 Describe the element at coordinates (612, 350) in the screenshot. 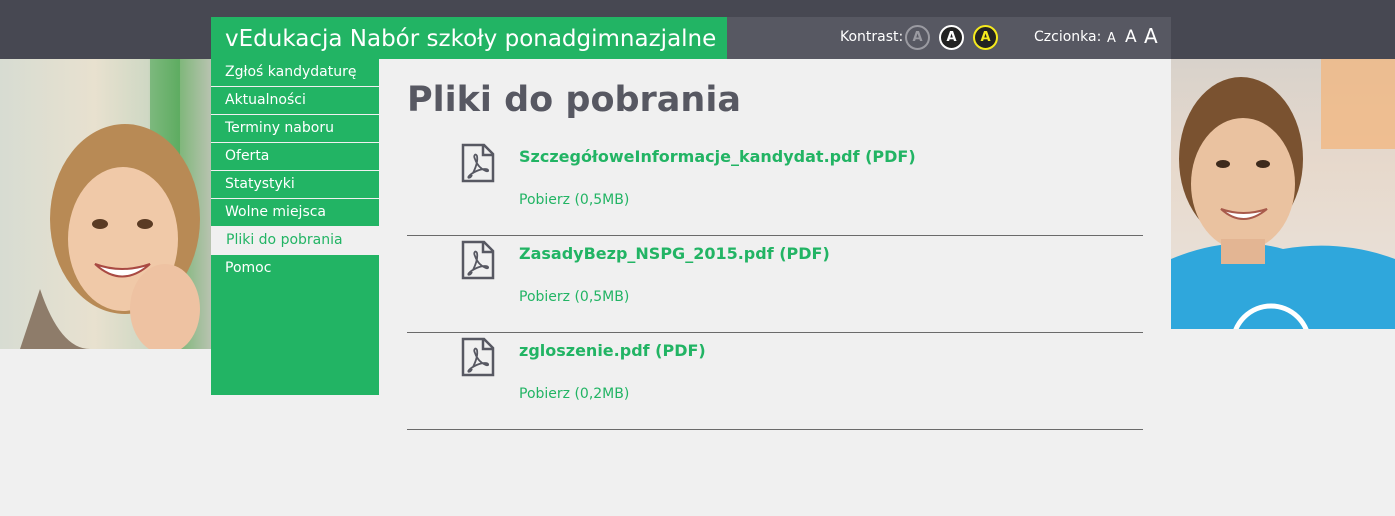

I see `file-link: zgloszenie.pdf (PDF)` at that location.